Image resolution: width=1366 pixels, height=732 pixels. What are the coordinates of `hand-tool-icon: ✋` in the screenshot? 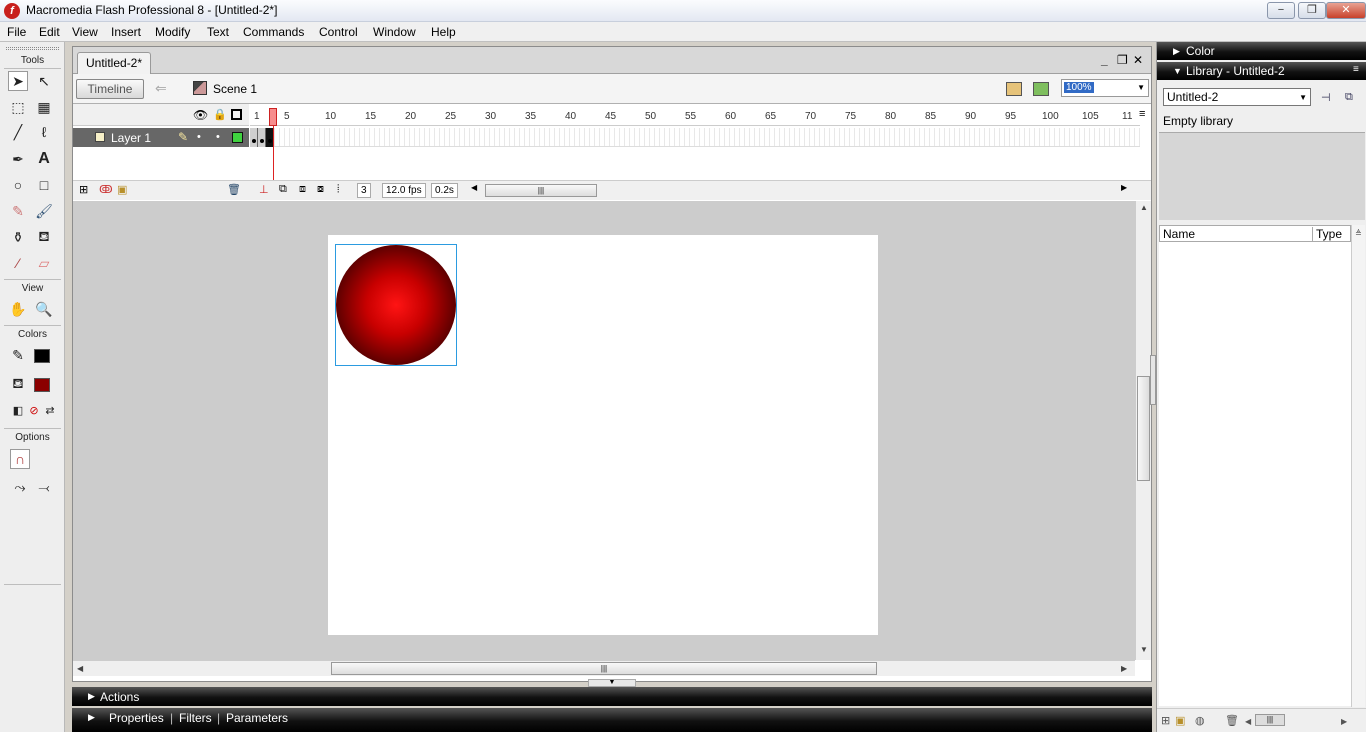 It's located at (18, 309).